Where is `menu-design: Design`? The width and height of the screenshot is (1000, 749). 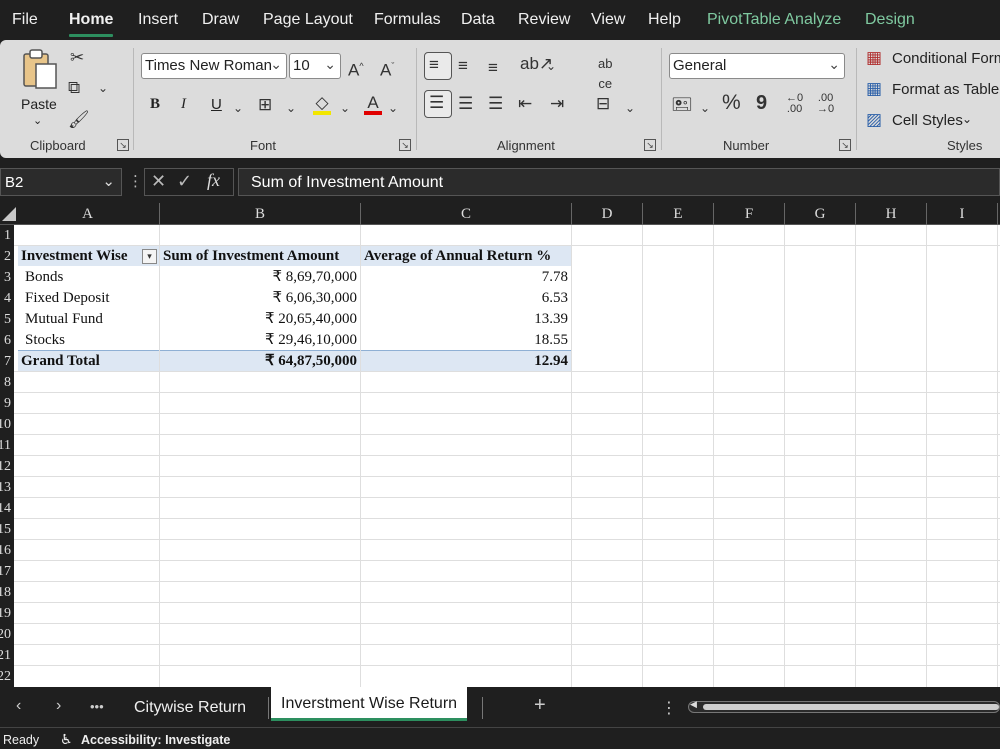
menu-design: Design is located at coordinates (890, 20).